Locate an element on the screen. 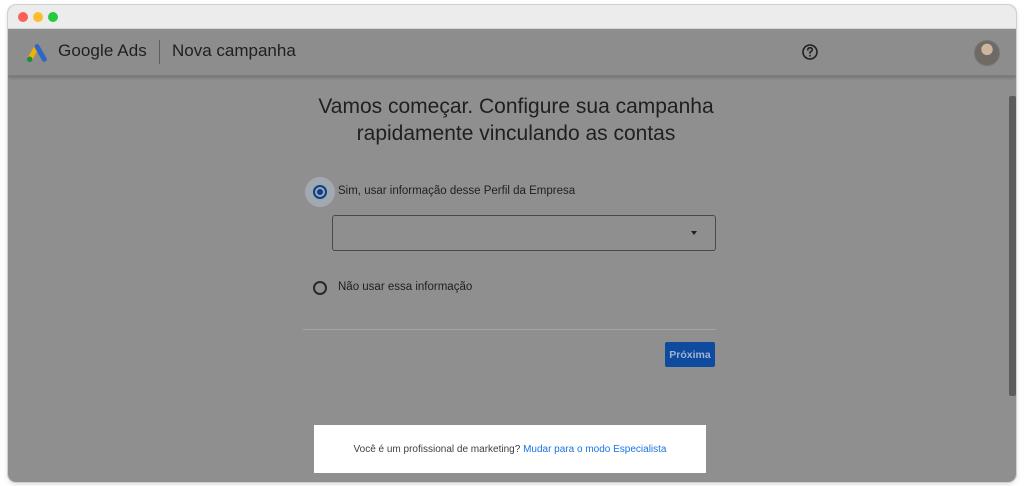 This screenshot has height=486, width=1024. google-ads-logo-icon is located at coordinates (37, 52).